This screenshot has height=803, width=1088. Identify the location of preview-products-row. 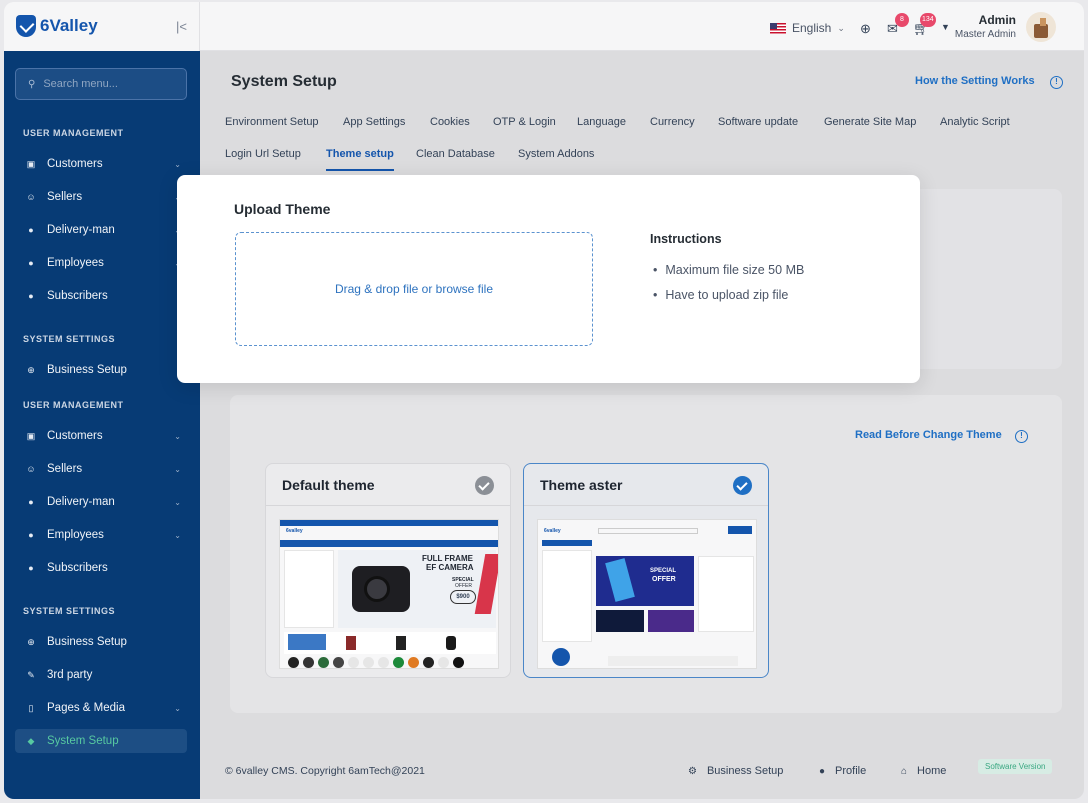
(673, 661).